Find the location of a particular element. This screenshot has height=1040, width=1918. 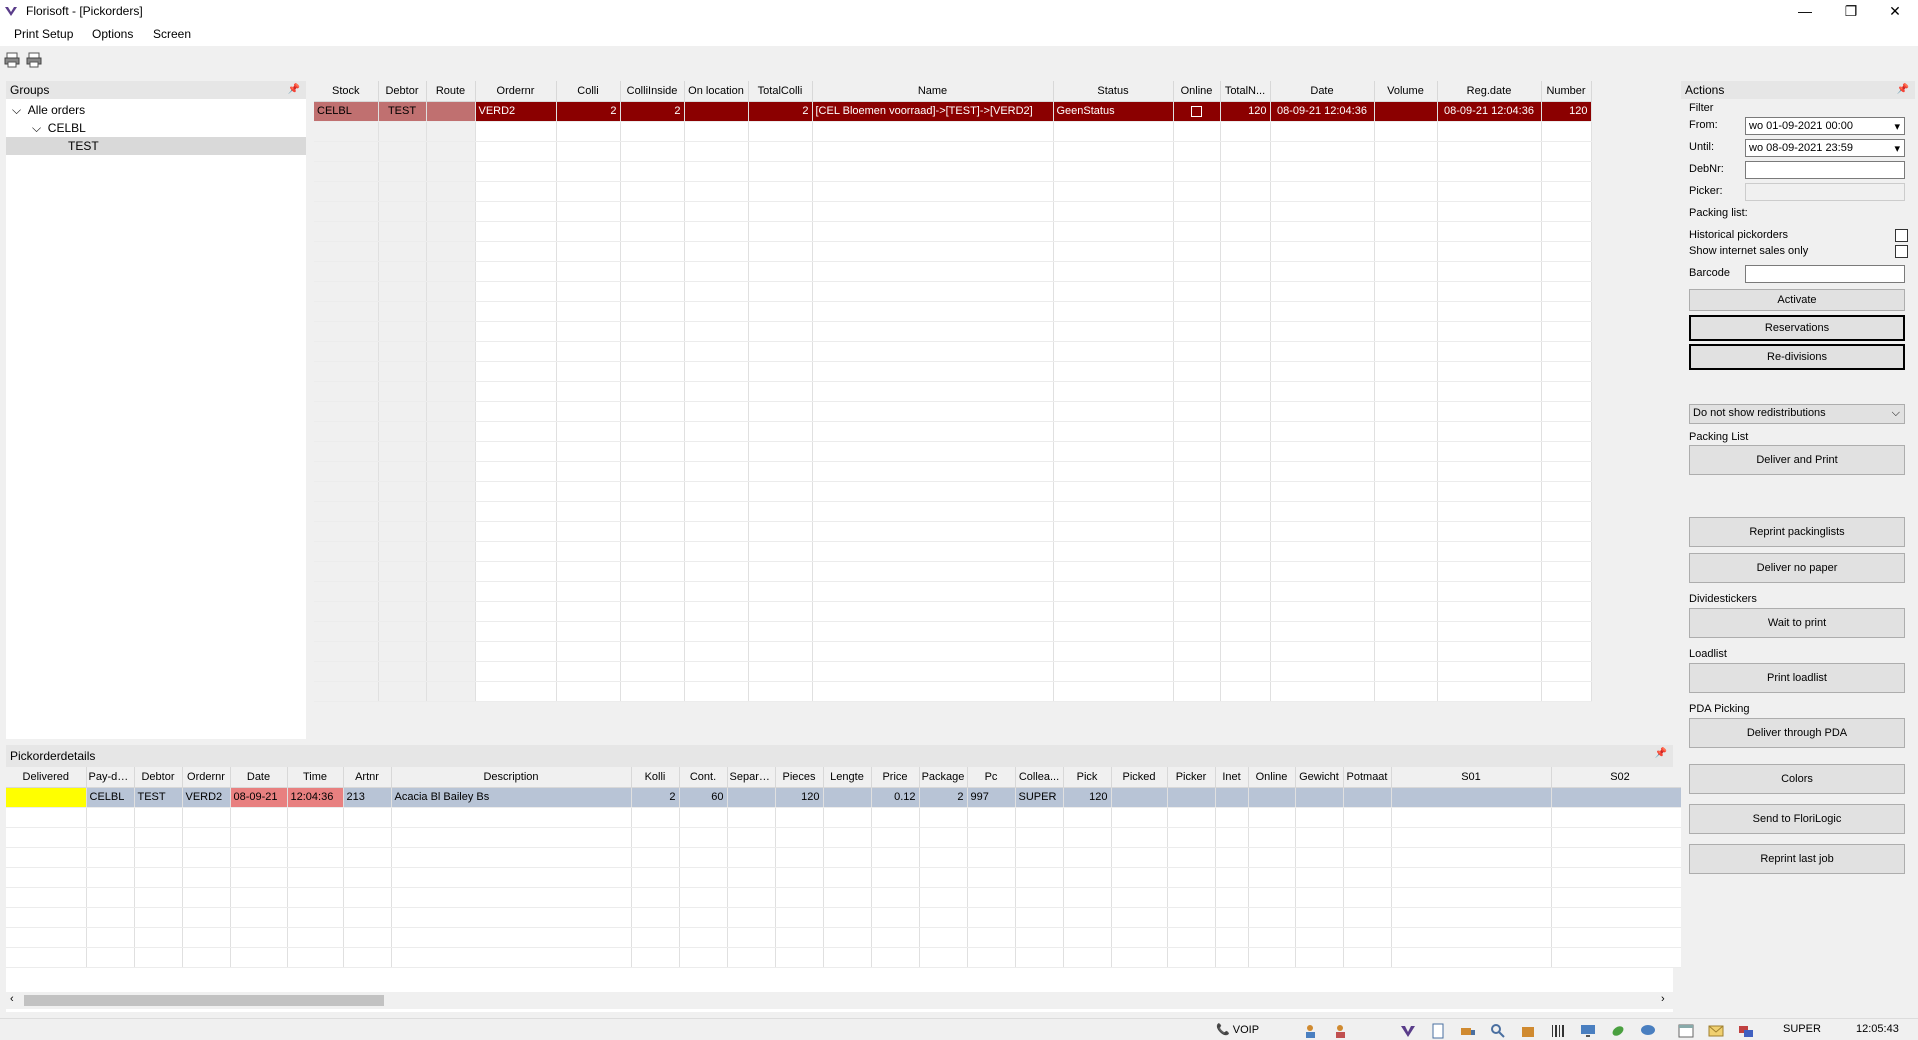

send-florilogic-button: Send to FloriLogic is located at coordinates (1797, 819).